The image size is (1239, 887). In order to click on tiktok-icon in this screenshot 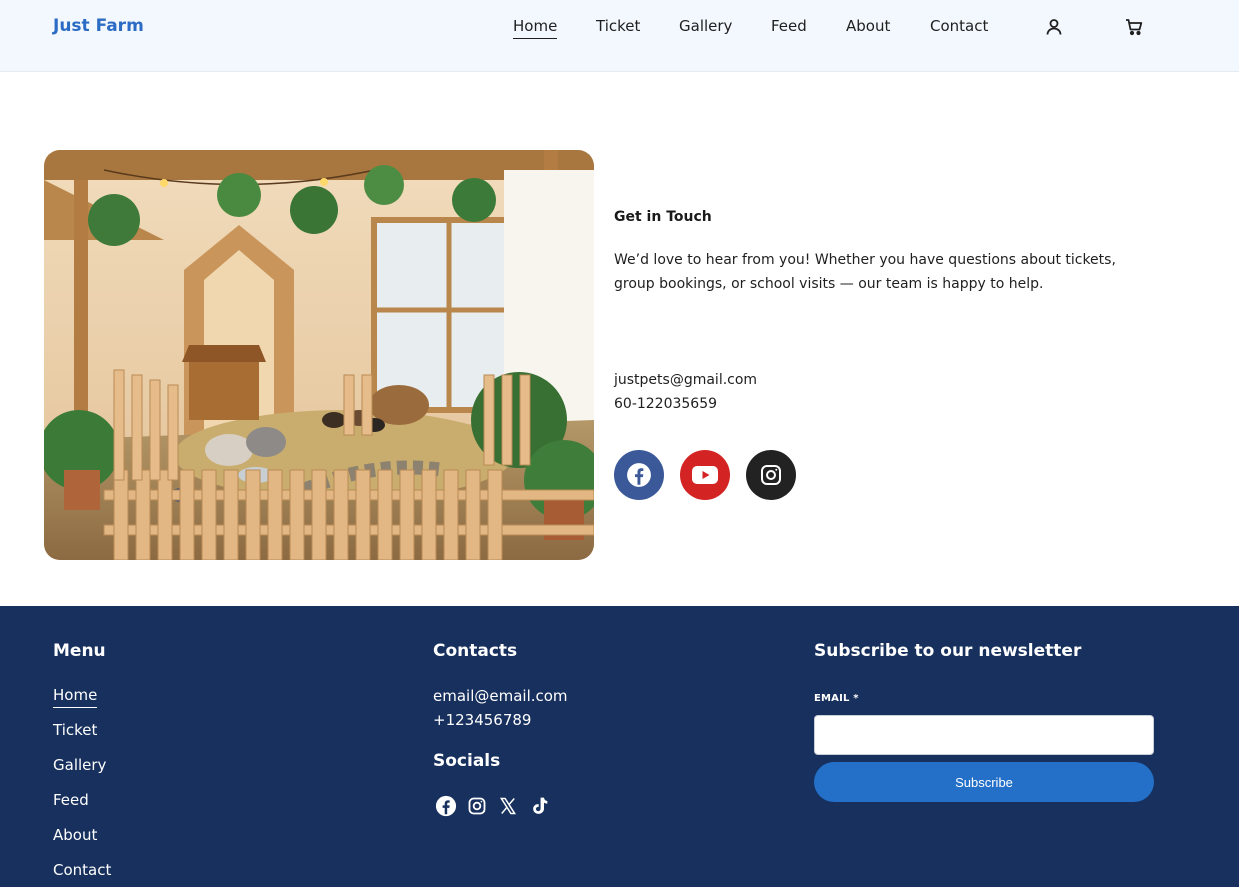, I will do `click(539, 806)`.